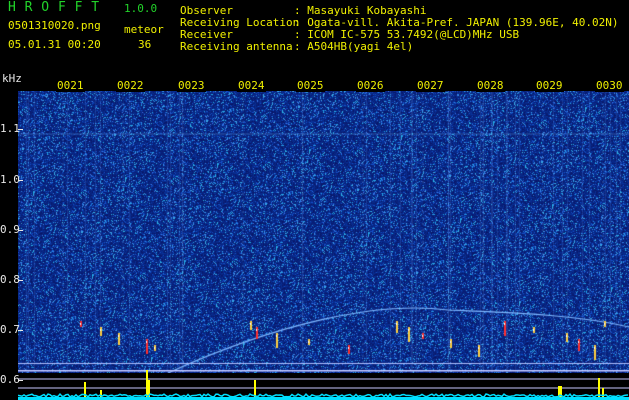  I want to click on minute-label-0028: 0028, so click(490, 85).